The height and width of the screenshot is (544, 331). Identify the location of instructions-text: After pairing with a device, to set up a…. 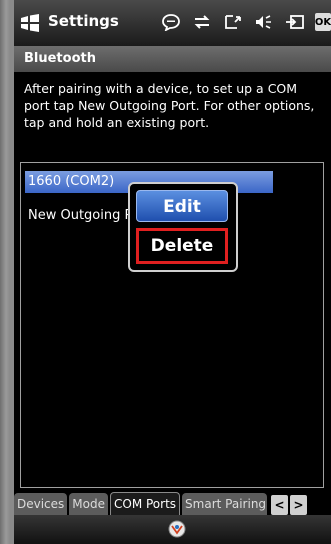
(169, 105).